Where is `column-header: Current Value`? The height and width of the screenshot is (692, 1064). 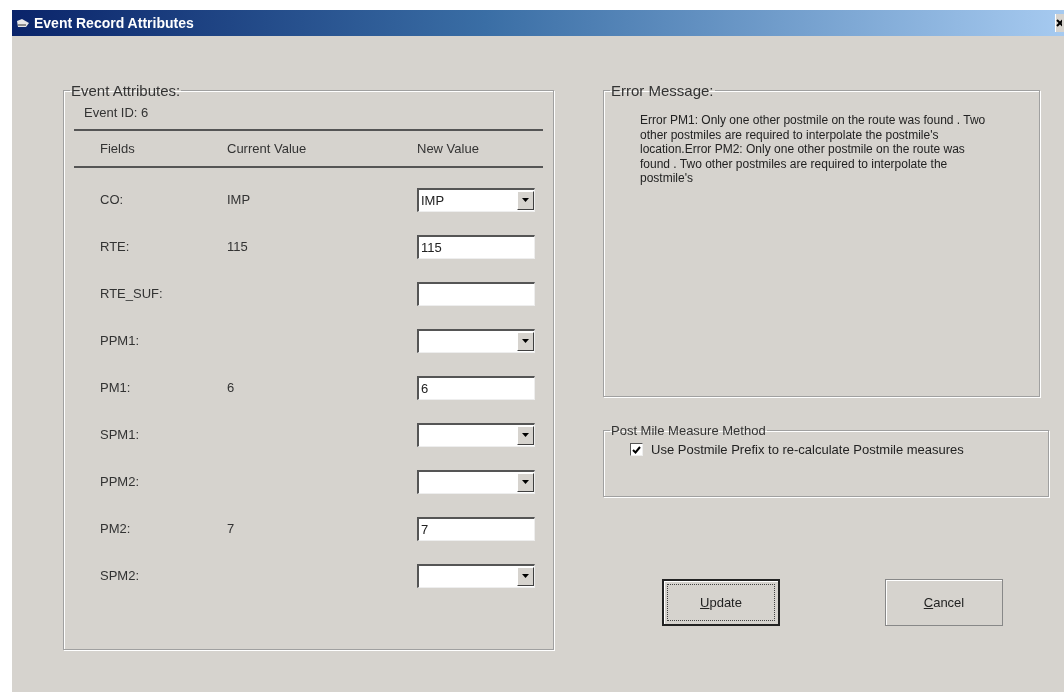 column-header: Current Value is located at coordinates (267, 148).